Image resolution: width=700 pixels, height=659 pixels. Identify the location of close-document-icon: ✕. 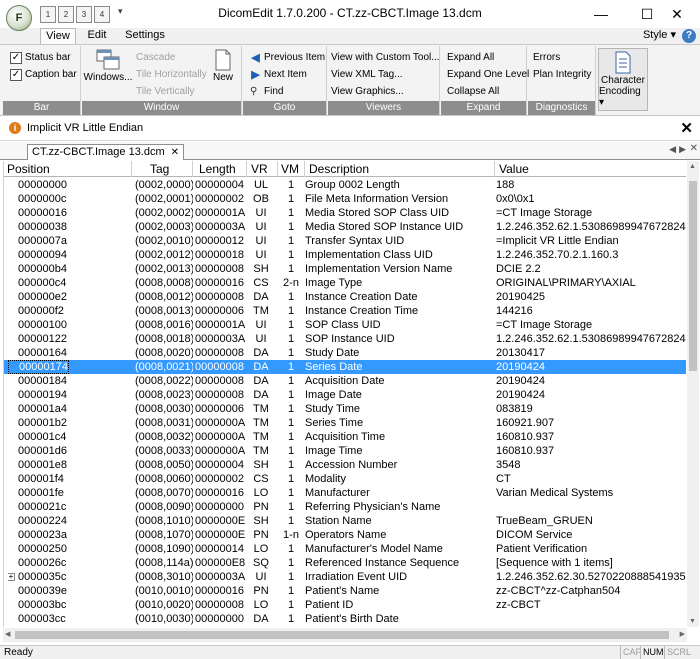
(694, 148).